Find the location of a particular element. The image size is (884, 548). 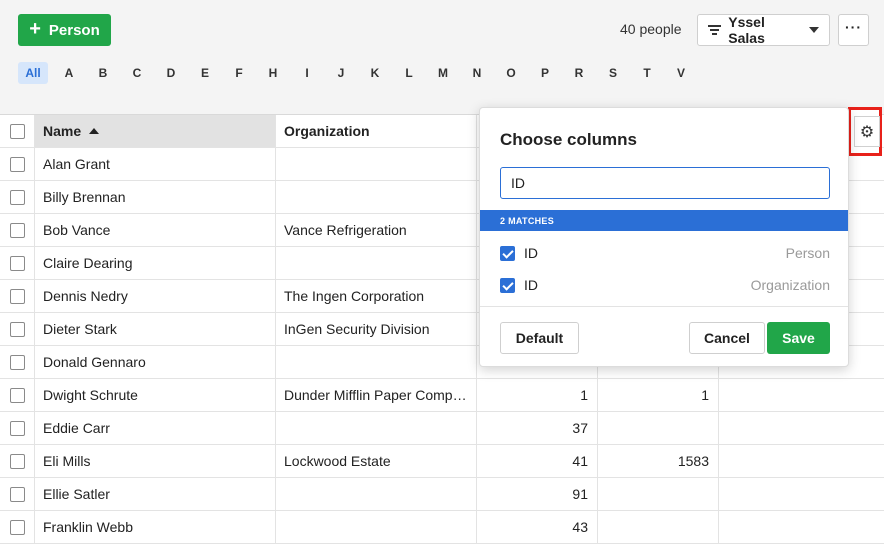

chevron-down-icon is located at coordinates (814, 30).